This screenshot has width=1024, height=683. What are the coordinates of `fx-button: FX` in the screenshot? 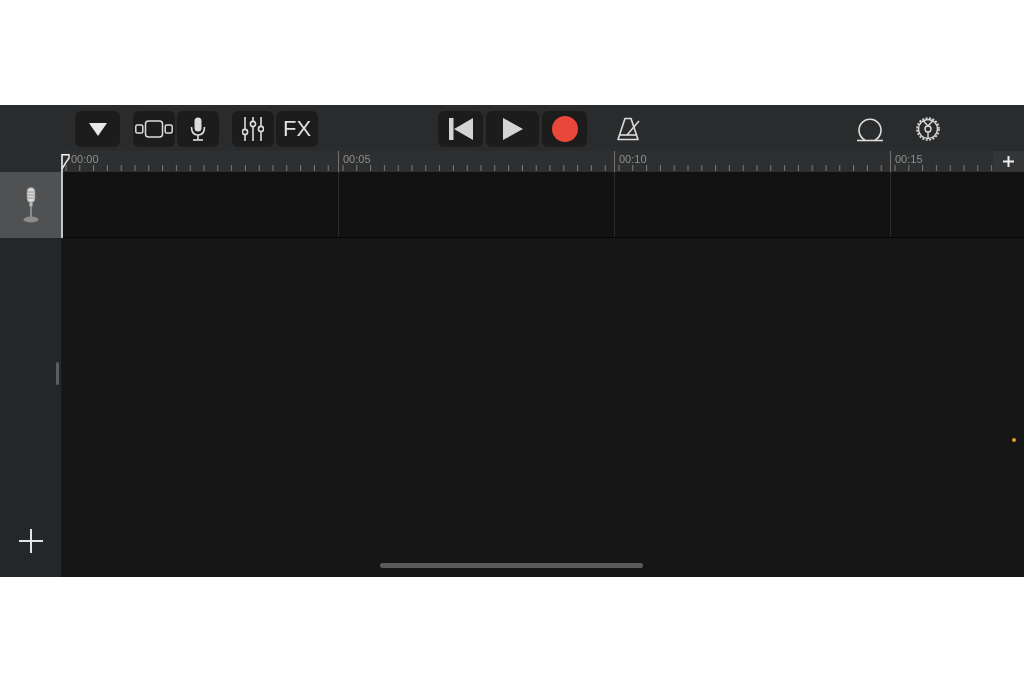 It's located at (297, 129).